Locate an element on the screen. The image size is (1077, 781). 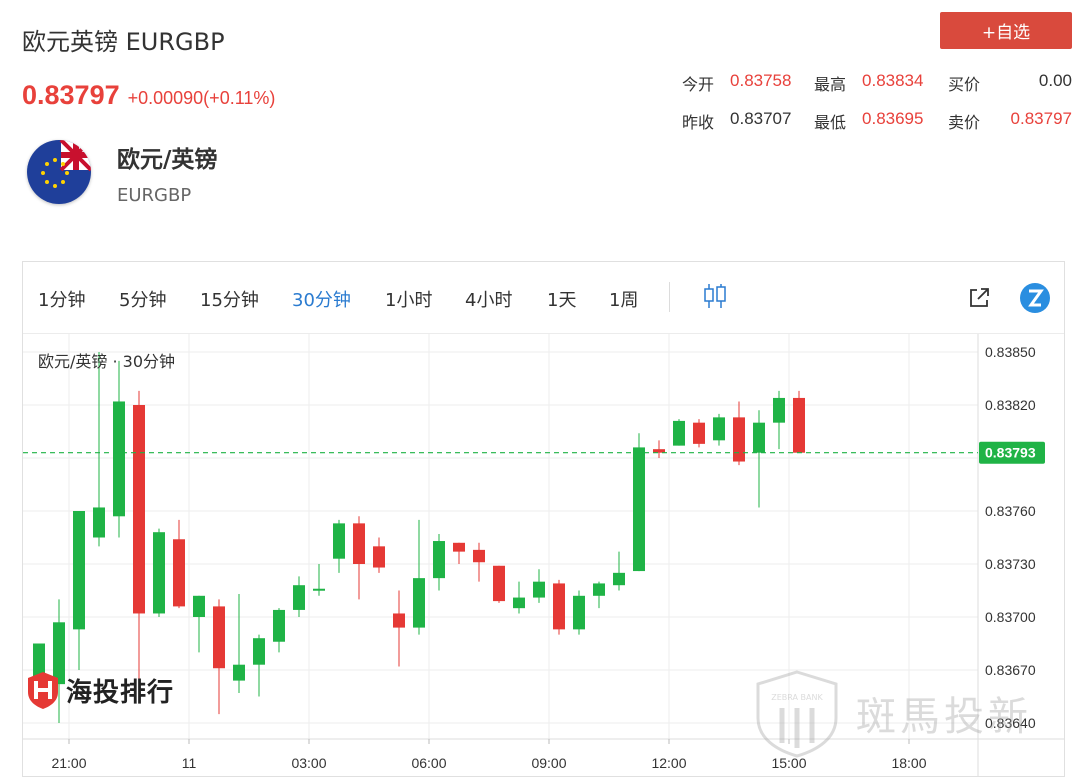
tab-15min: 15分钟 is located at coordinates (229, 299).